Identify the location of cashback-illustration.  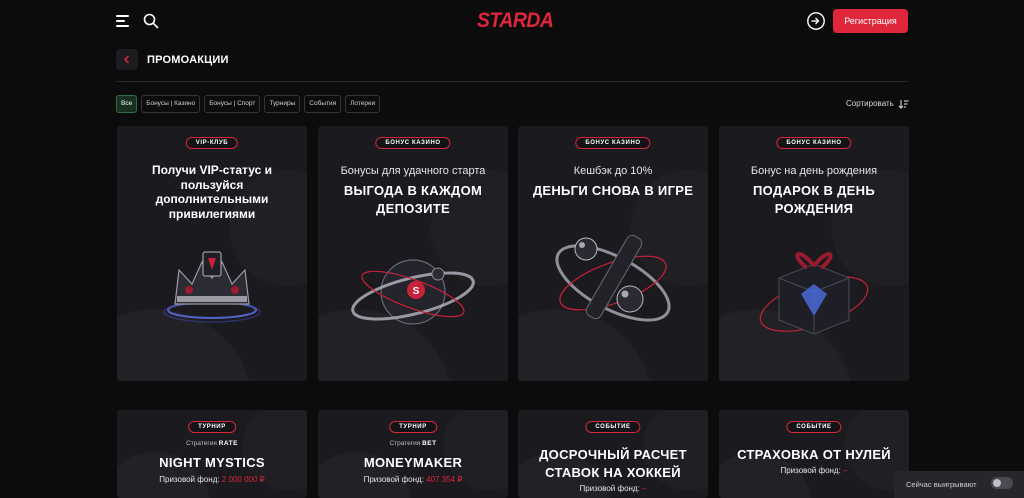
(613, 278).